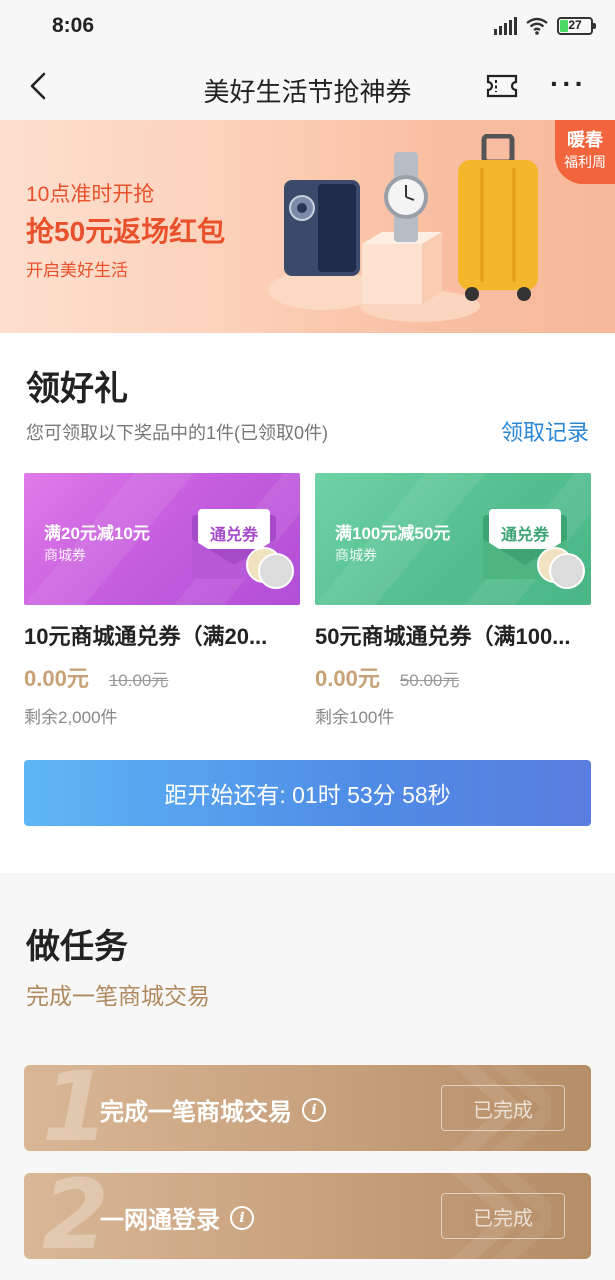 This screenshot has width=615, height=1280. What do you see at coordinates (177, 433) in the screenshot?
I see `gift-subtitle: 您可领取以下奖品中的1件(已领取0件)` at bounding box center [177, 433].